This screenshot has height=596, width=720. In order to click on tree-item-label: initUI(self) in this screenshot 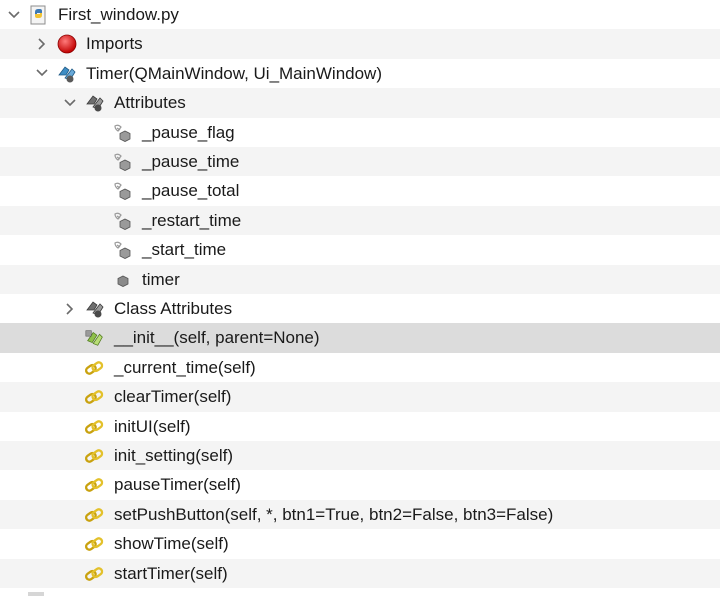, I will do `click(152, 426)`.